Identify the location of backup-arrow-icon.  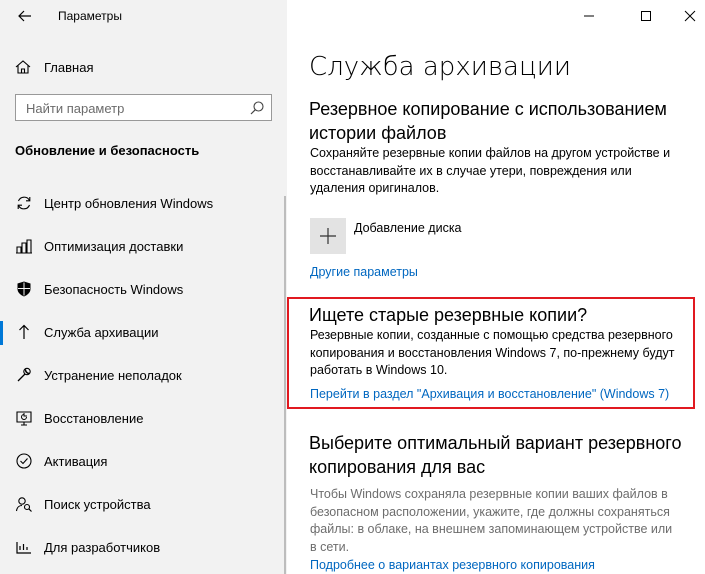
(24, 331).